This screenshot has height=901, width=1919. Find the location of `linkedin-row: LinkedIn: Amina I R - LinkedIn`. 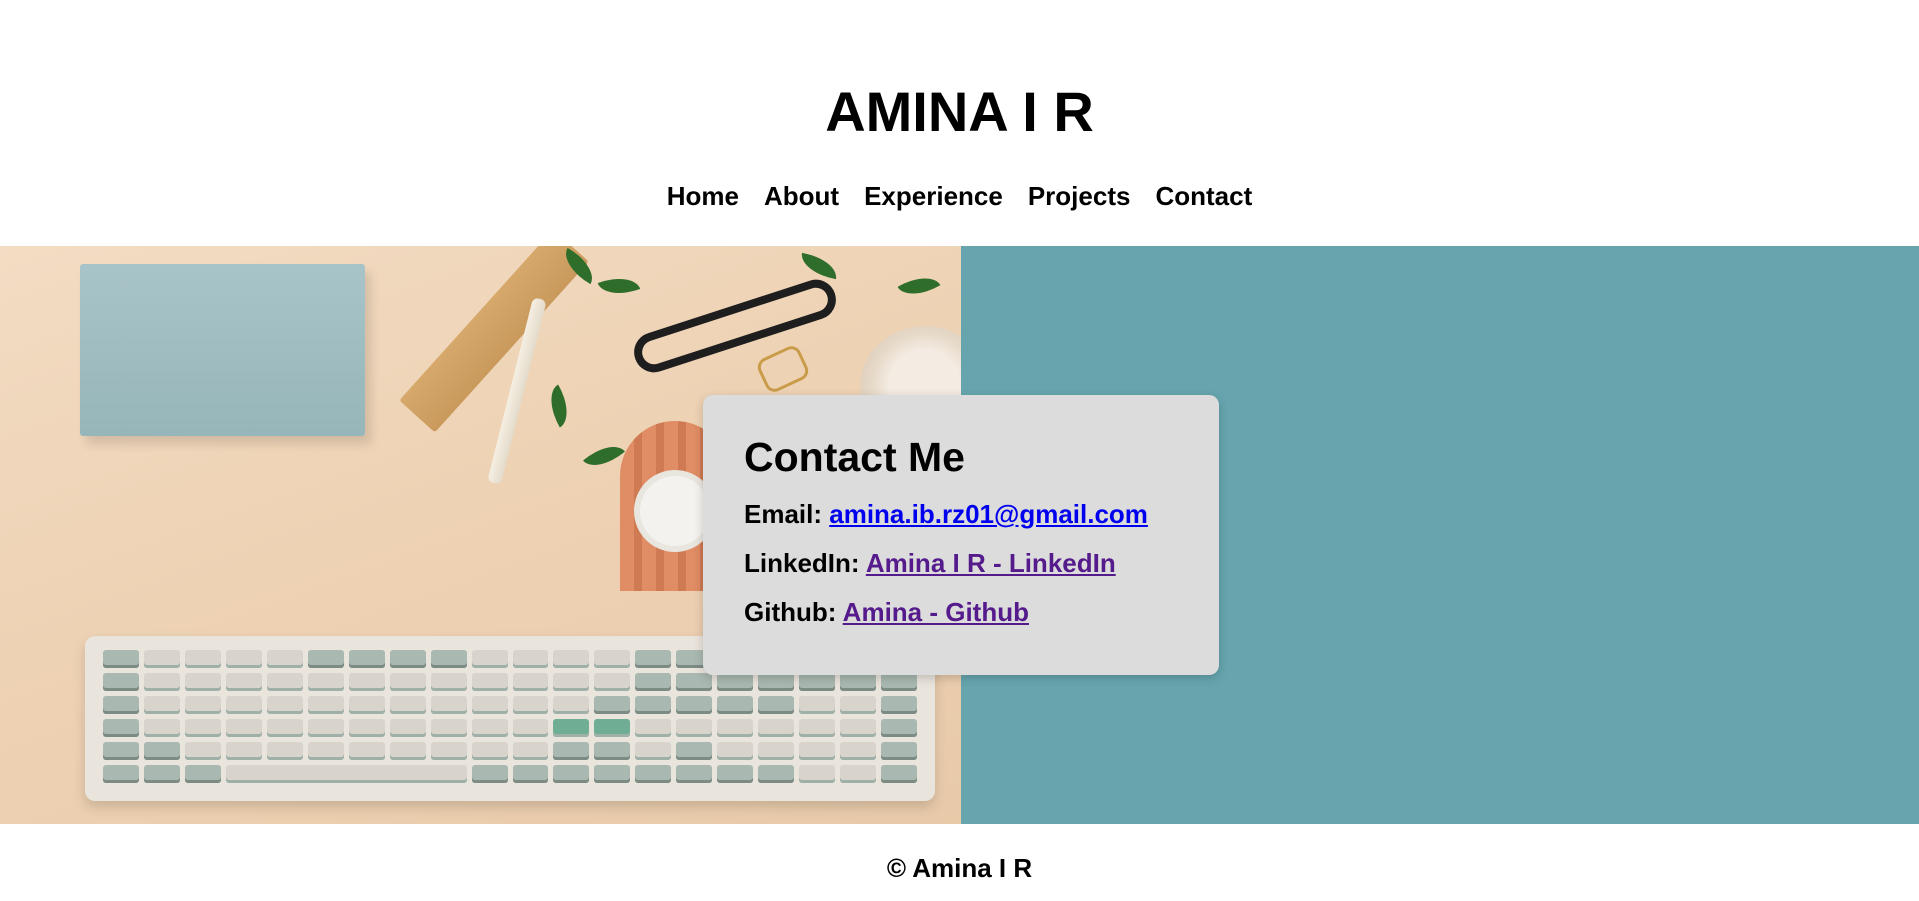

linkedin-row: LinkedIn: Amina I R - LinkedIn is located at coordinates (961, 563).